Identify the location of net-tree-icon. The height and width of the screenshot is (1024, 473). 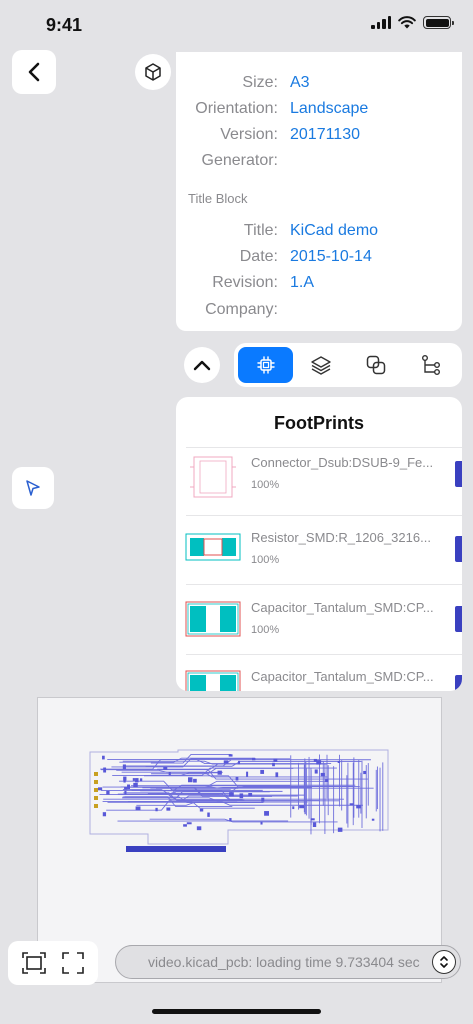
(430, 365).